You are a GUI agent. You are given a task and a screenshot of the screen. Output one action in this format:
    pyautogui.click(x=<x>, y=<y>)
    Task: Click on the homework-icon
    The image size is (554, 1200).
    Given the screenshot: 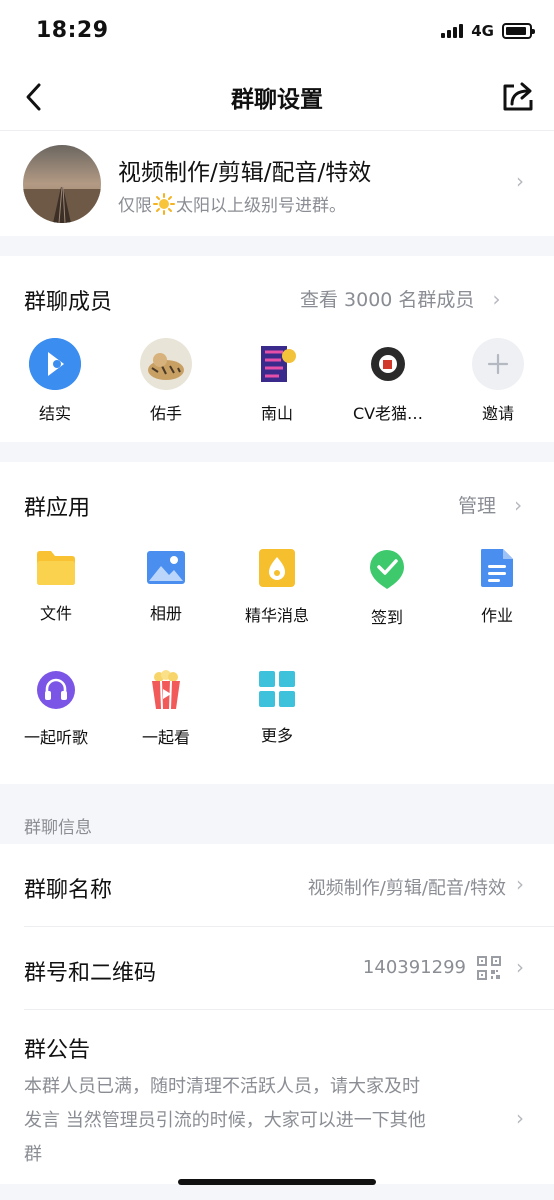 What is the action you would take?
    pyautogui.click(x=497, y=568)
    